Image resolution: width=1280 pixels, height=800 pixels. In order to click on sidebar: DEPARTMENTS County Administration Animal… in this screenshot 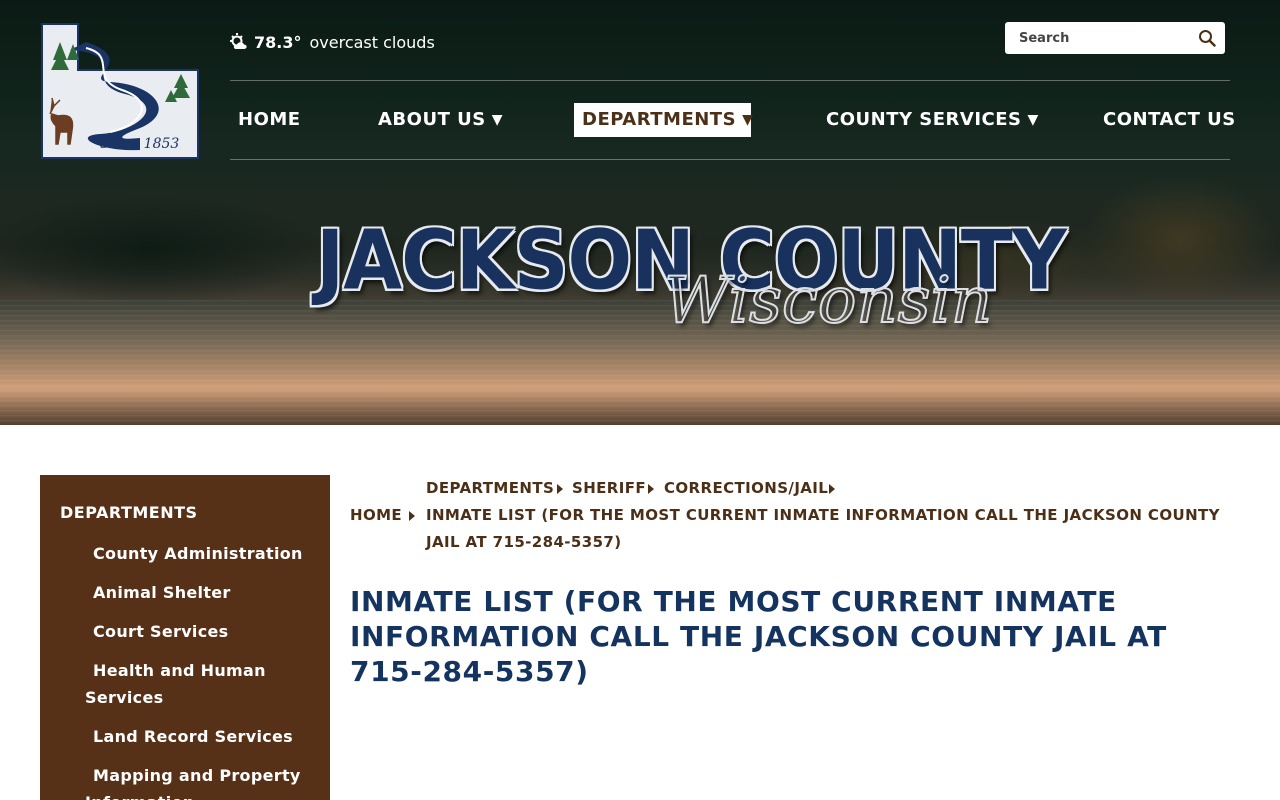, I will do `click(185, 637)`.